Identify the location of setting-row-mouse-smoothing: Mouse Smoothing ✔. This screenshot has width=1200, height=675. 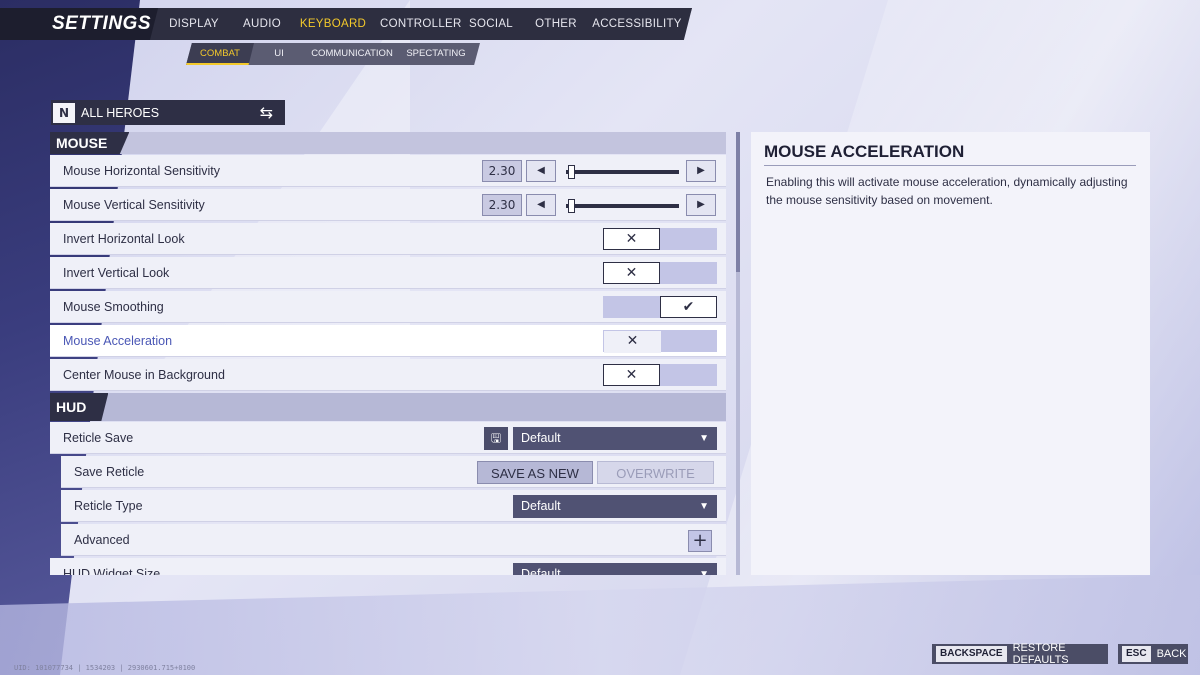
(388, 307).